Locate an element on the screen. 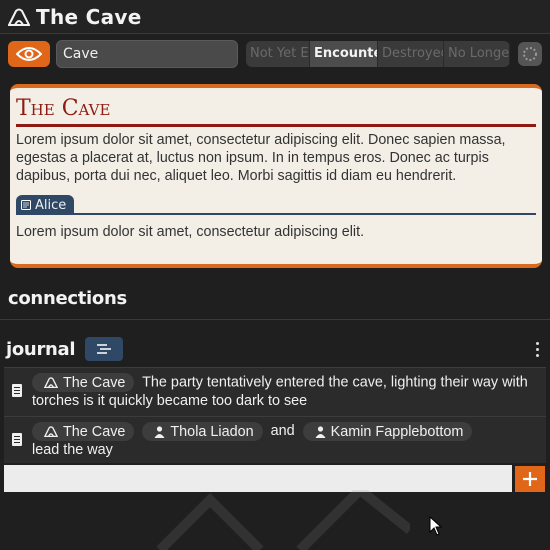 The width and height of the screenshot is (550, 550). connections-section: connections is located at coordinates (275, 300).